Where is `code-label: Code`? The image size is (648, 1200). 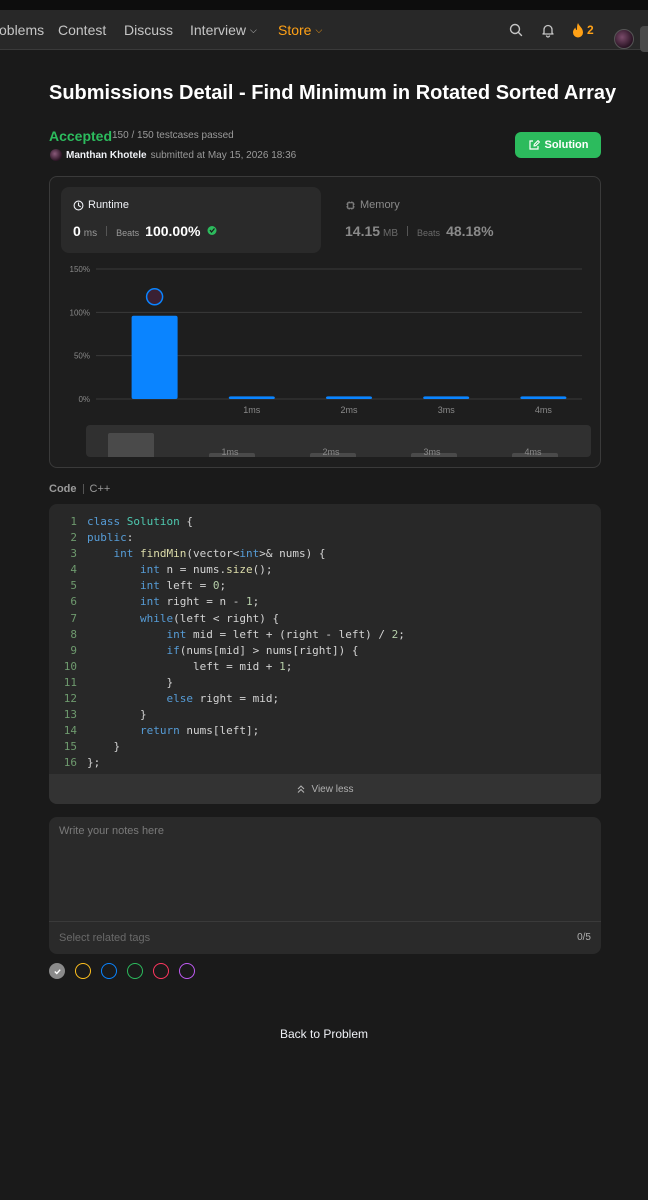
code-label: Code is located at coordinates (63, 489).